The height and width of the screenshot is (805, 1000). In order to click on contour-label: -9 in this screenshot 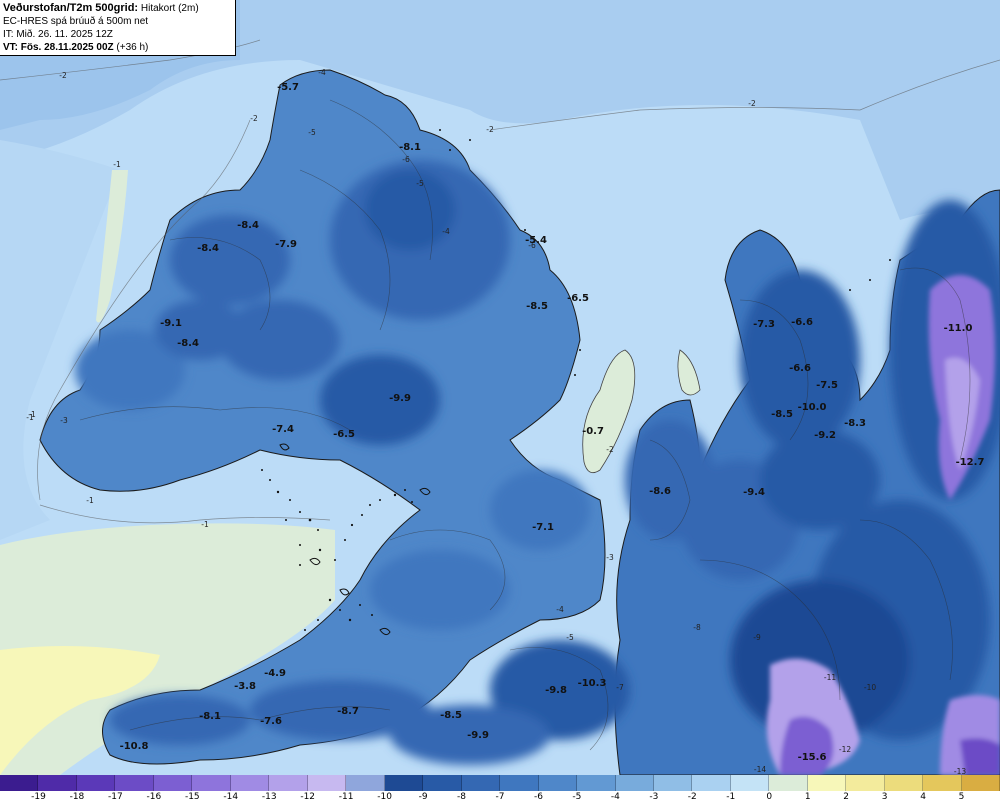, I will do `click(757, 637)`.